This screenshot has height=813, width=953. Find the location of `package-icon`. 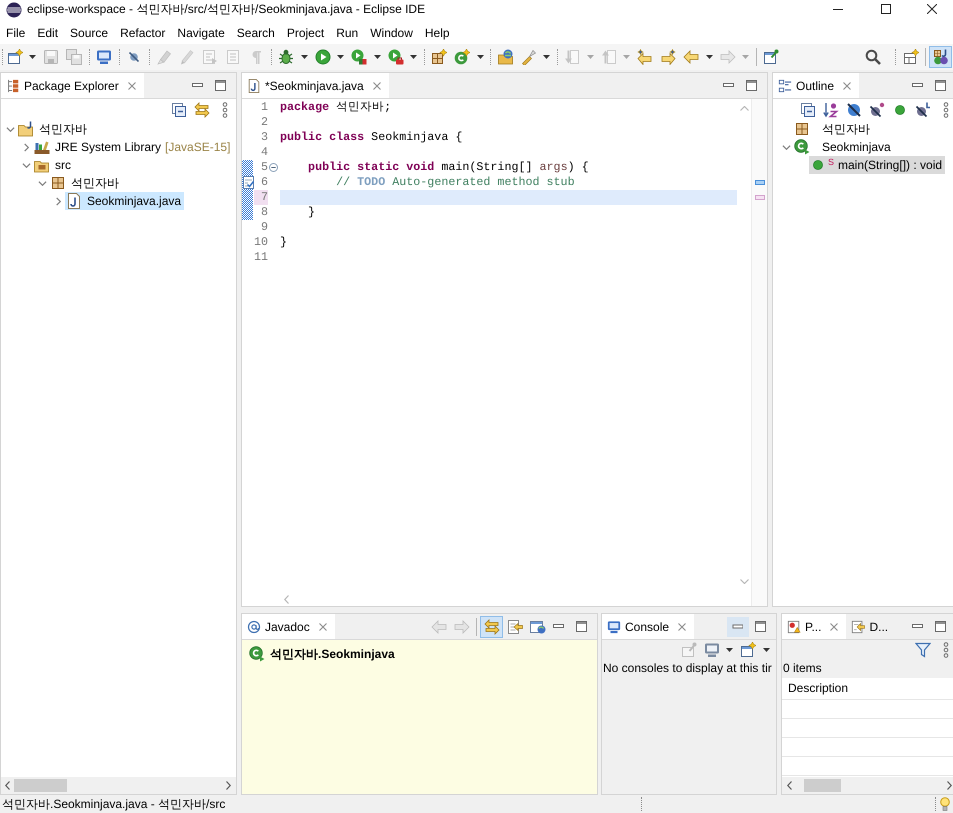

package-icon is located at coordinates (802, 129).